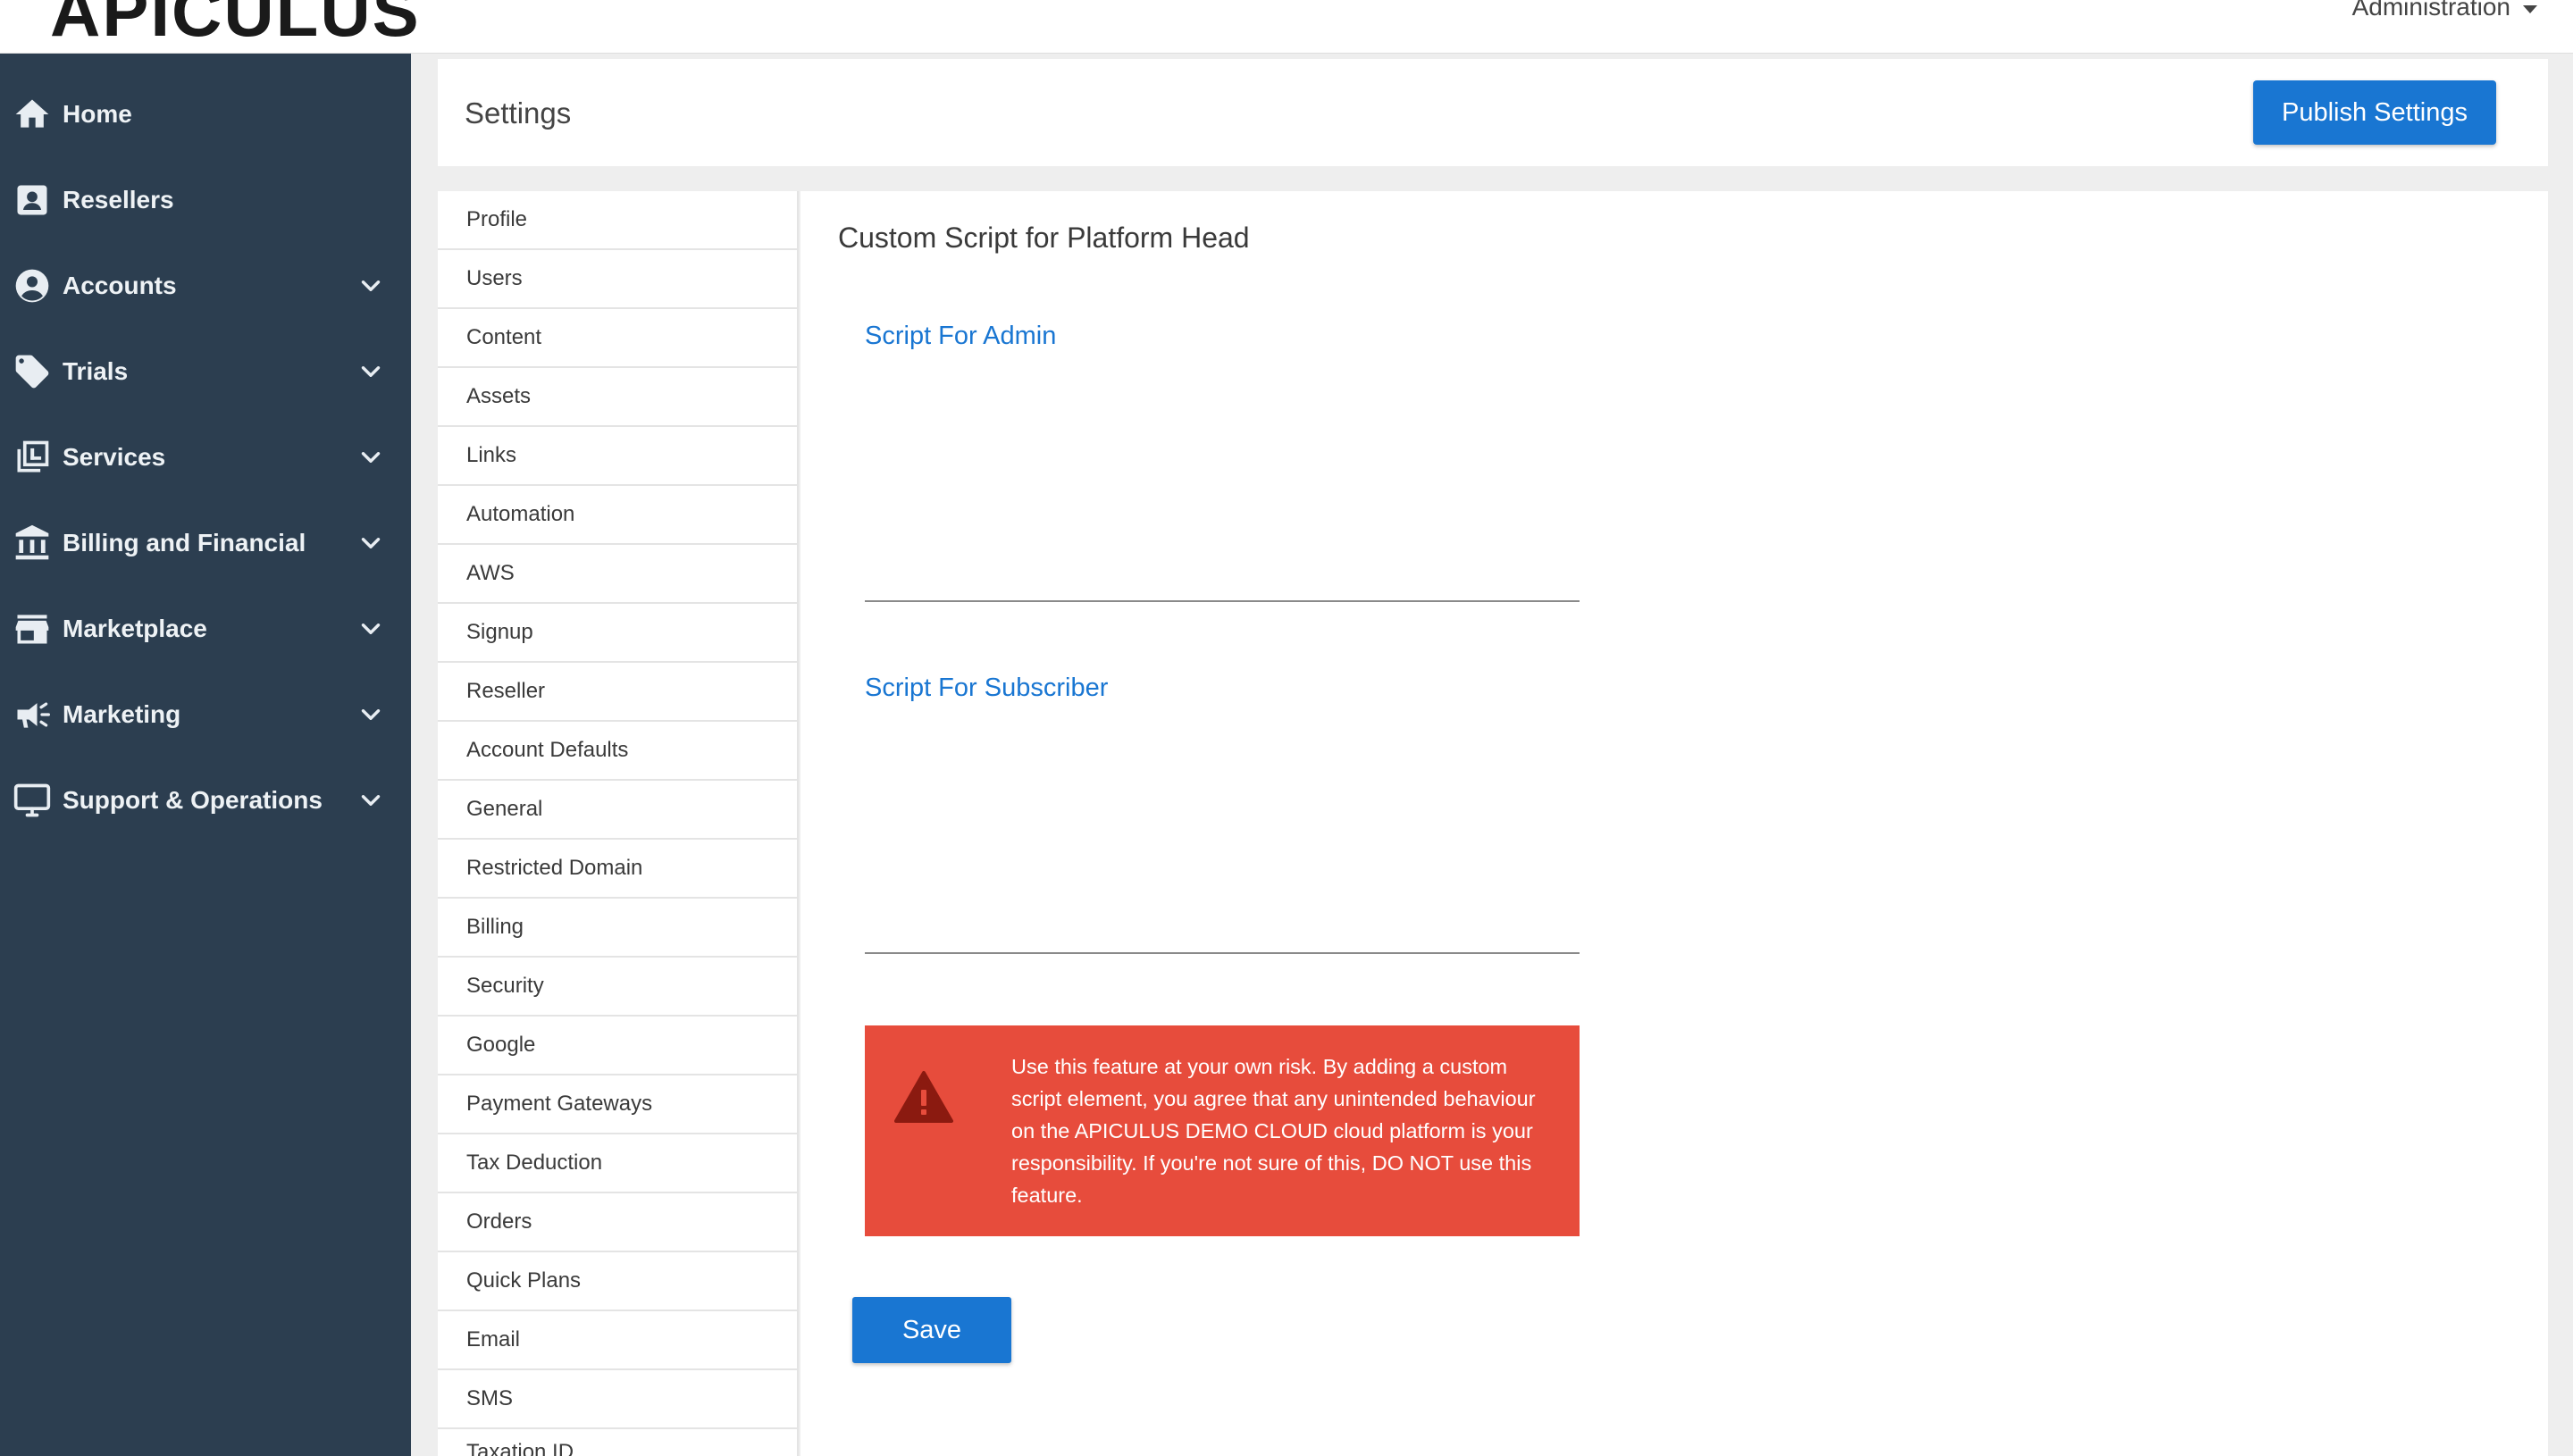 This screenshot has height=1456, width=2573. I want to click on publish-settings-button: Publish Settings, so click(2374, 112).